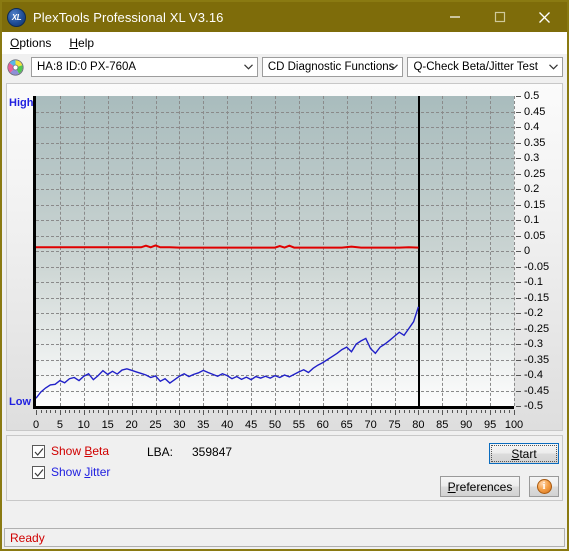 This screenshot has height=551, width=569. I want to click on lba-label: LBA:, so click(160, 452).